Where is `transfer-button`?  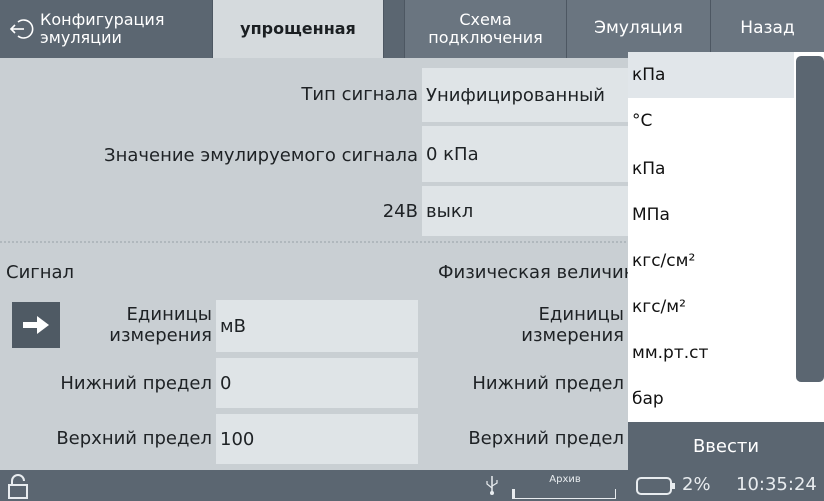 transfer-button is located at coordinates (36, 325).